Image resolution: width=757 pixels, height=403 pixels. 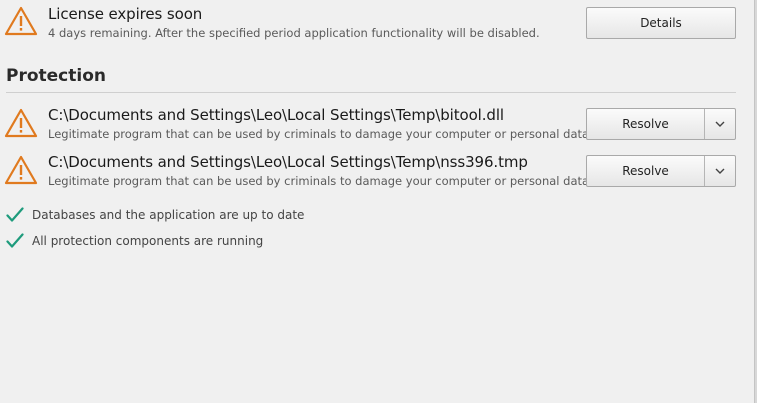 What do you see at coordinates (371, 92) in the screenshot?
I see `section-divider` at bounding box center [371, 92].